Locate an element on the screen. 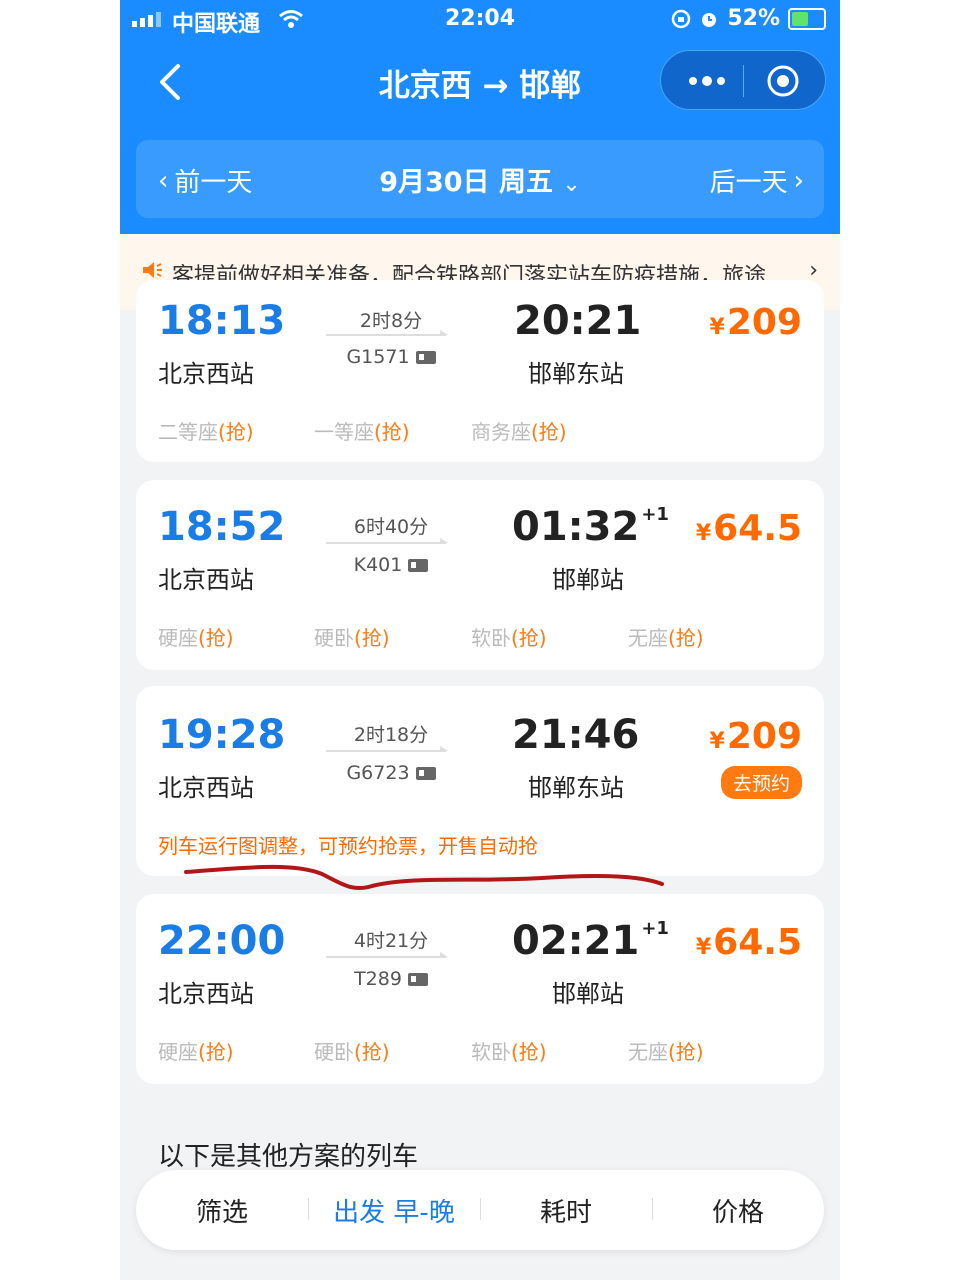  section-title: 以下是其他方案的列车 is located at coordinates (288, 1157).